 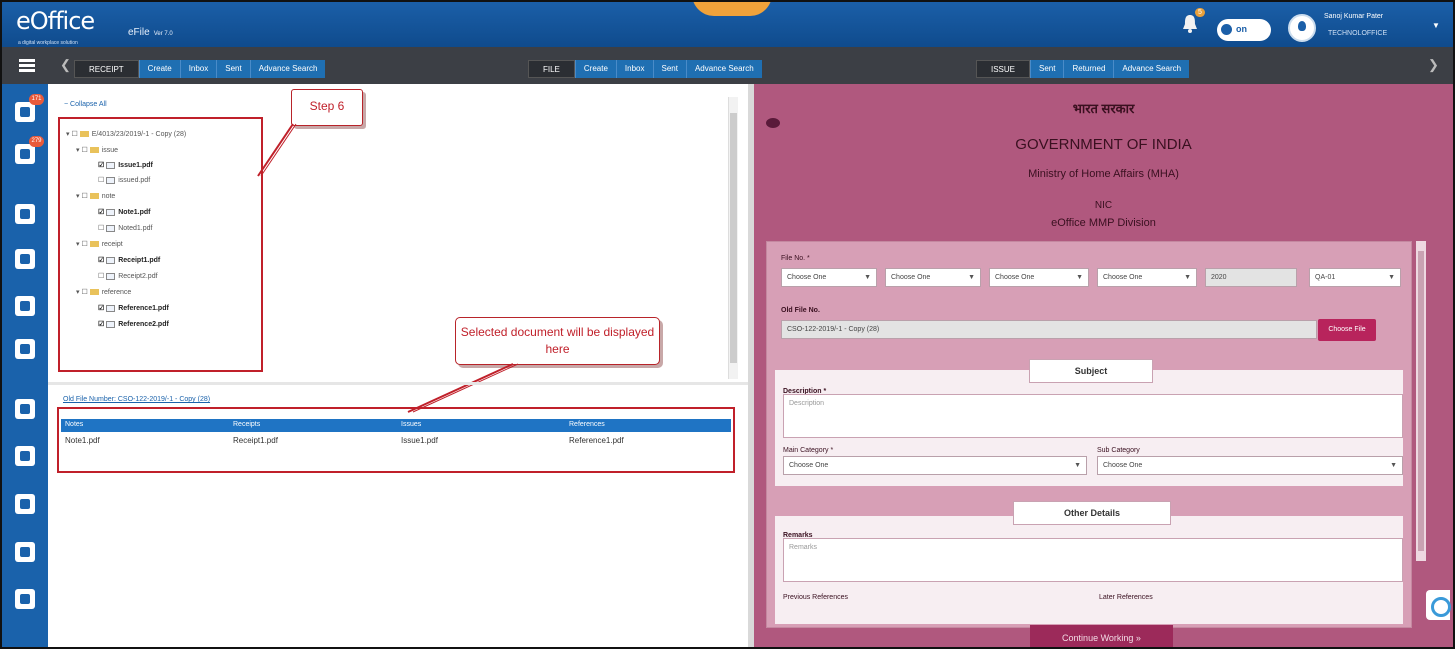 What do you see at coordinates (25, 214) in the screenshot?
I see `dak-icon` at bounding box center [25, 214].